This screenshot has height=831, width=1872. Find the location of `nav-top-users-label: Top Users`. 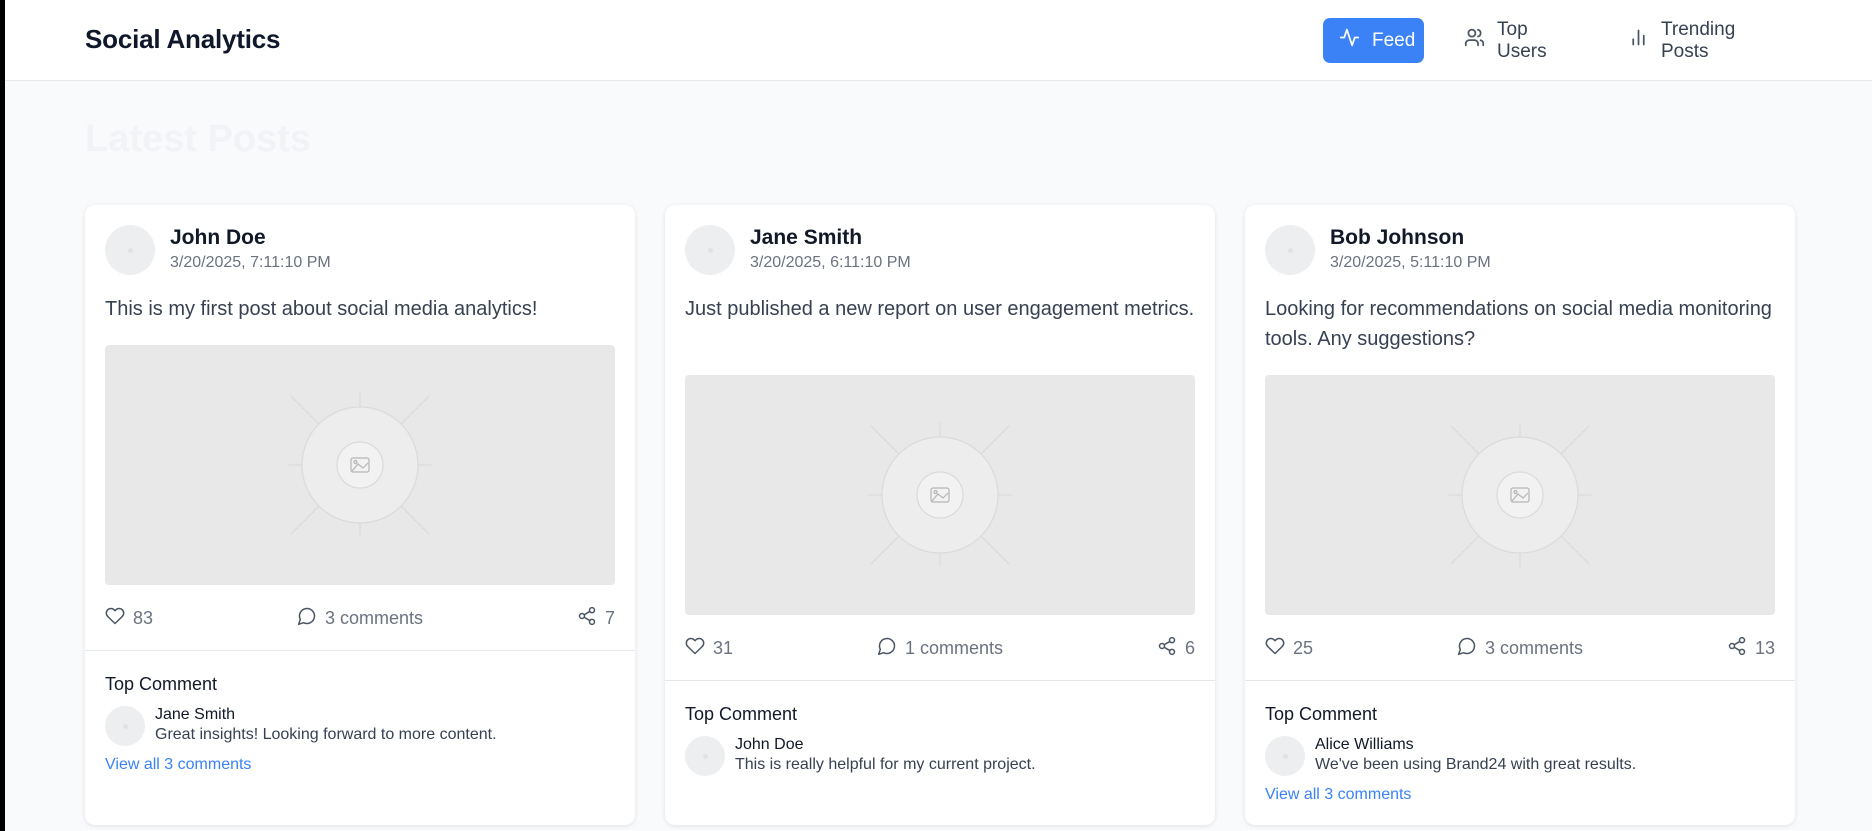

nav-top-users-label: Top Users is located at coordinates (1522, 40).